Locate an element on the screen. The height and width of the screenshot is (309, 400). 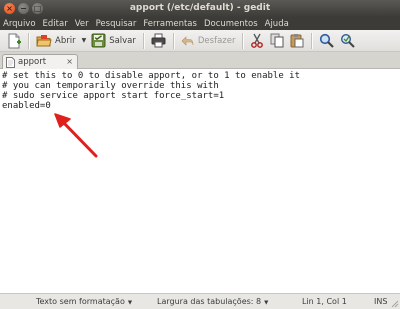
replace-icon is located at coordinates (348, 40).